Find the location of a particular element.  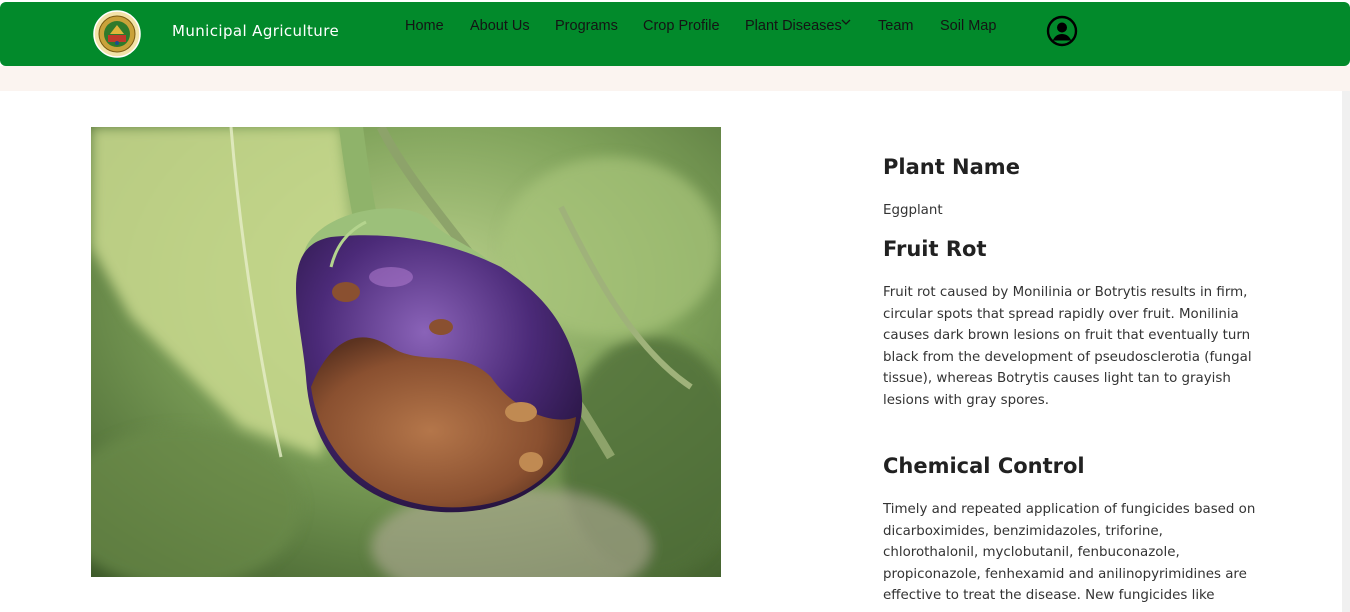

plant-name-heading: Plant Name is located at coordinates (951, 167).